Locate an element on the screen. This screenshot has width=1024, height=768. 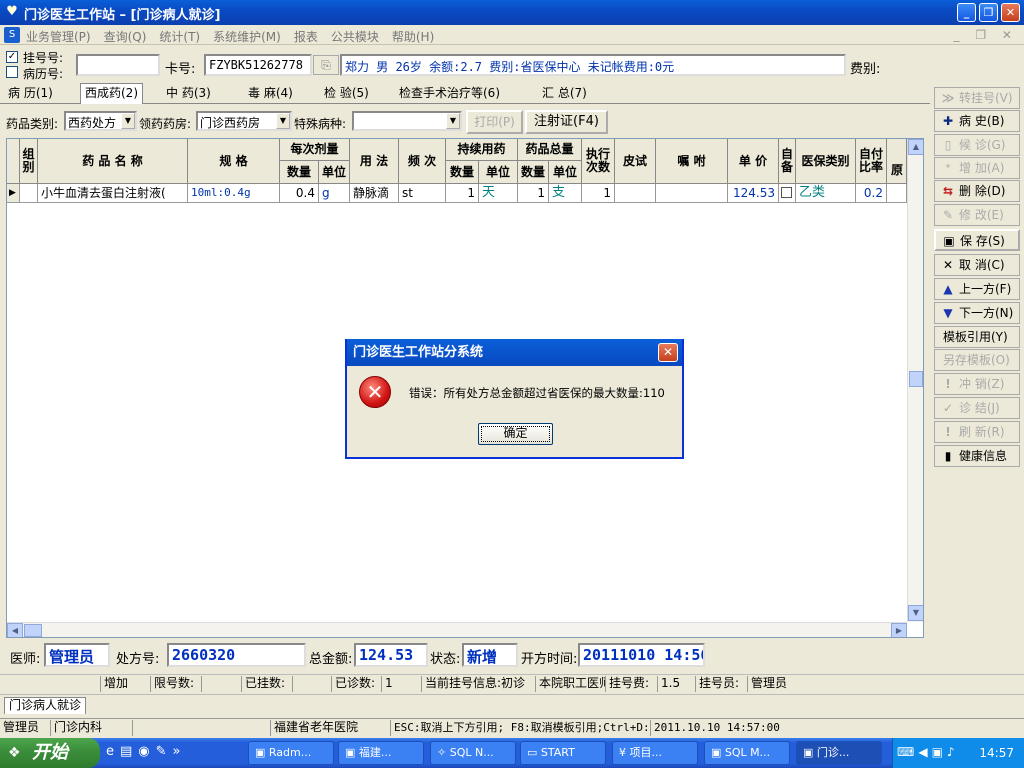
pharmacy-select: 门诊西药房 ▼ is located at coordinates (244, 121).